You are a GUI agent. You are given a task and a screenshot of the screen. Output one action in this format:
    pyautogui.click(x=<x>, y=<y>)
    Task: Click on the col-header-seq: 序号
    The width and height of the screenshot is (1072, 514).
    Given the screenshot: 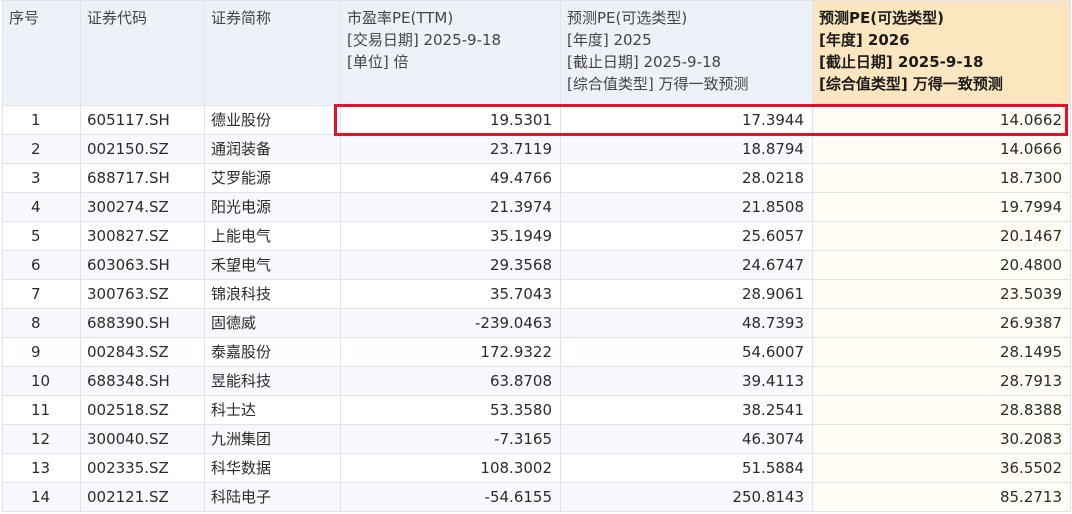 What is the action you would take?
    pyautogui.click(x=41, y=53)
    